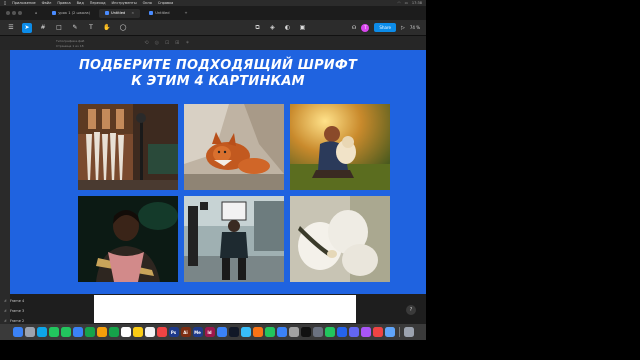 This screenshot has height=360, width=640. I want to click on photo-street-cafe, so click(128, 147).